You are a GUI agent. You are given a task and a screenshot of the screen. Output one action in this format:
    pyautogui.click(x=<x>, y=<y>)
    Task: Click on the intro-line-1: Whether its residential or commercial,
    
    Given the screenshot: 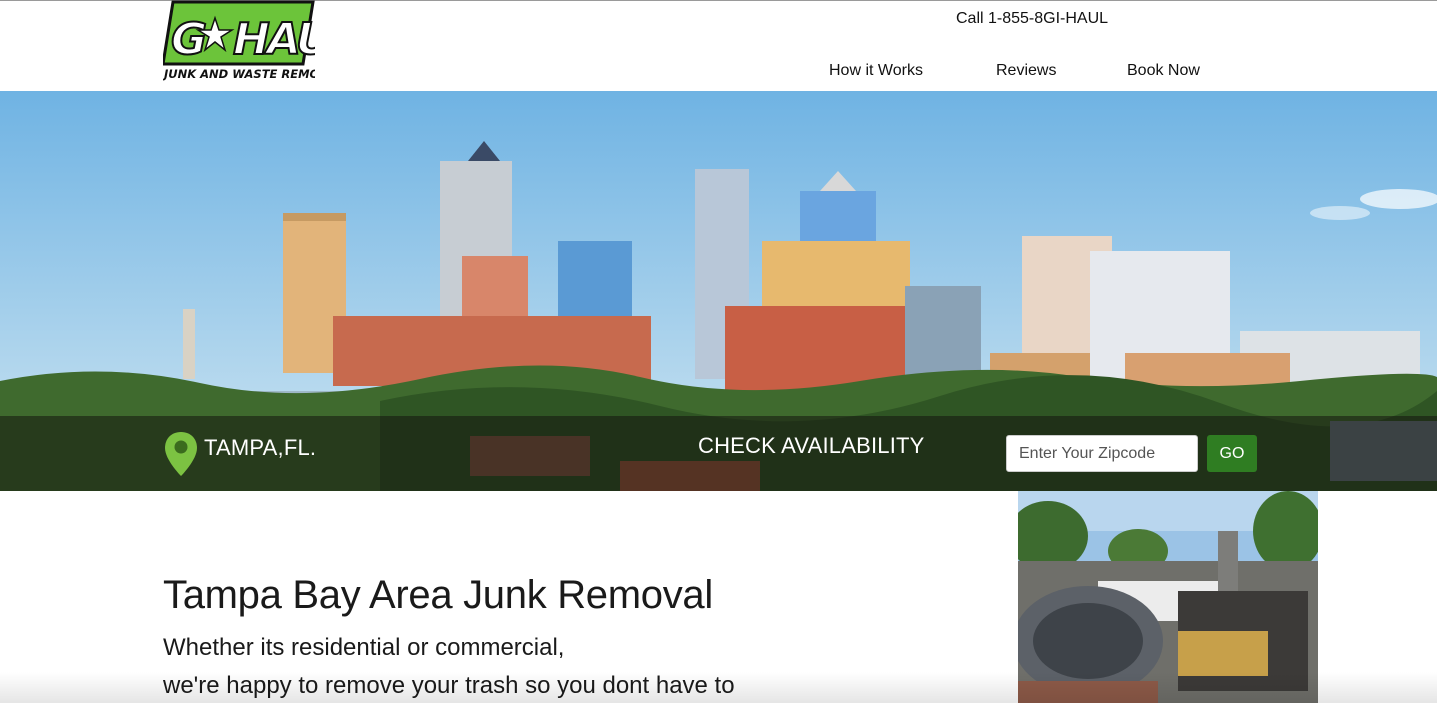 What is the action you would take?
    pyautogui.click(x=364, y=647)
    